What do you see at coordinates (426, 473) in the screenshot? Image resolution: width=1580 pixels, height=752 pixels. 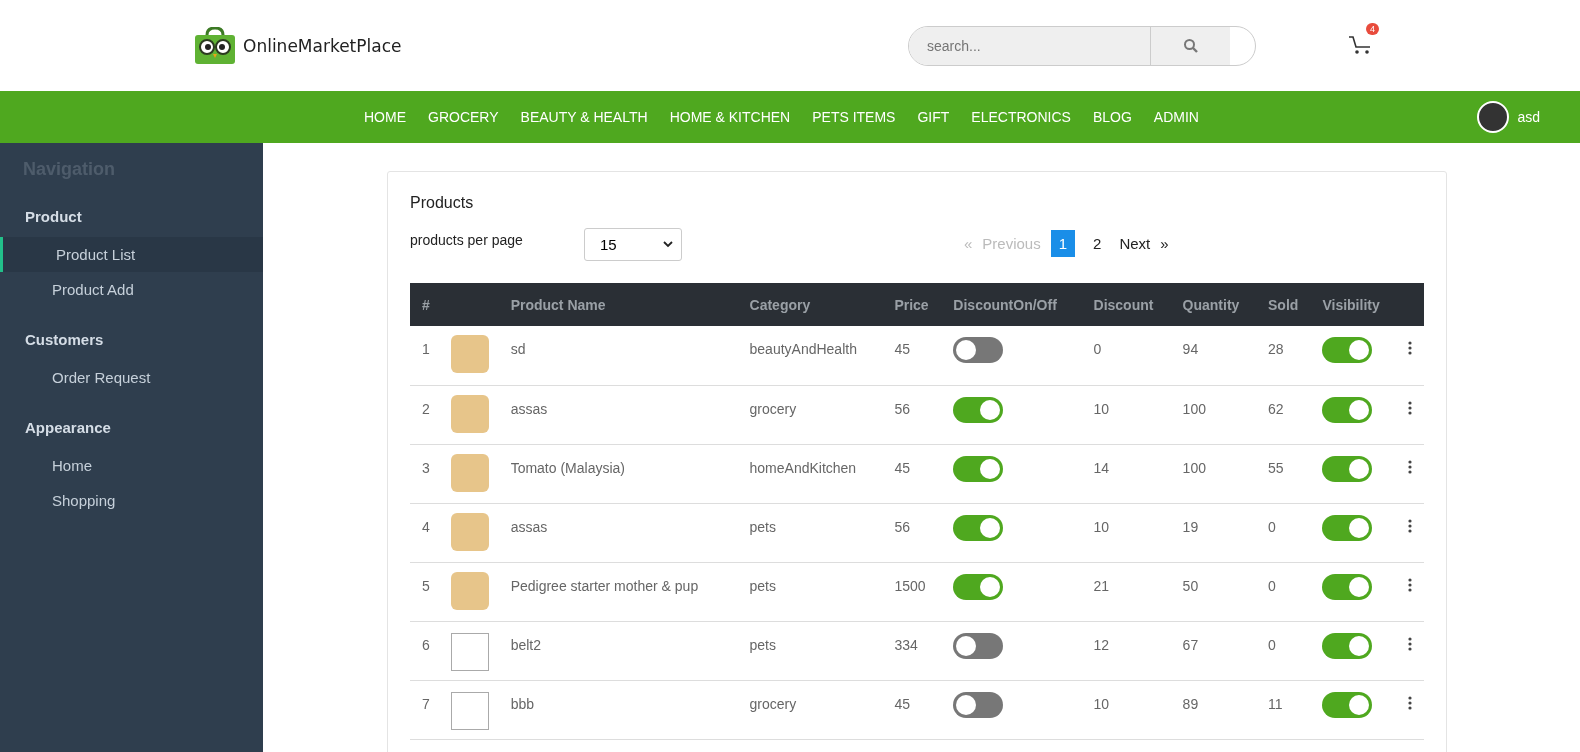 I see `table-cell: 3` at bounding box center [426, 473].